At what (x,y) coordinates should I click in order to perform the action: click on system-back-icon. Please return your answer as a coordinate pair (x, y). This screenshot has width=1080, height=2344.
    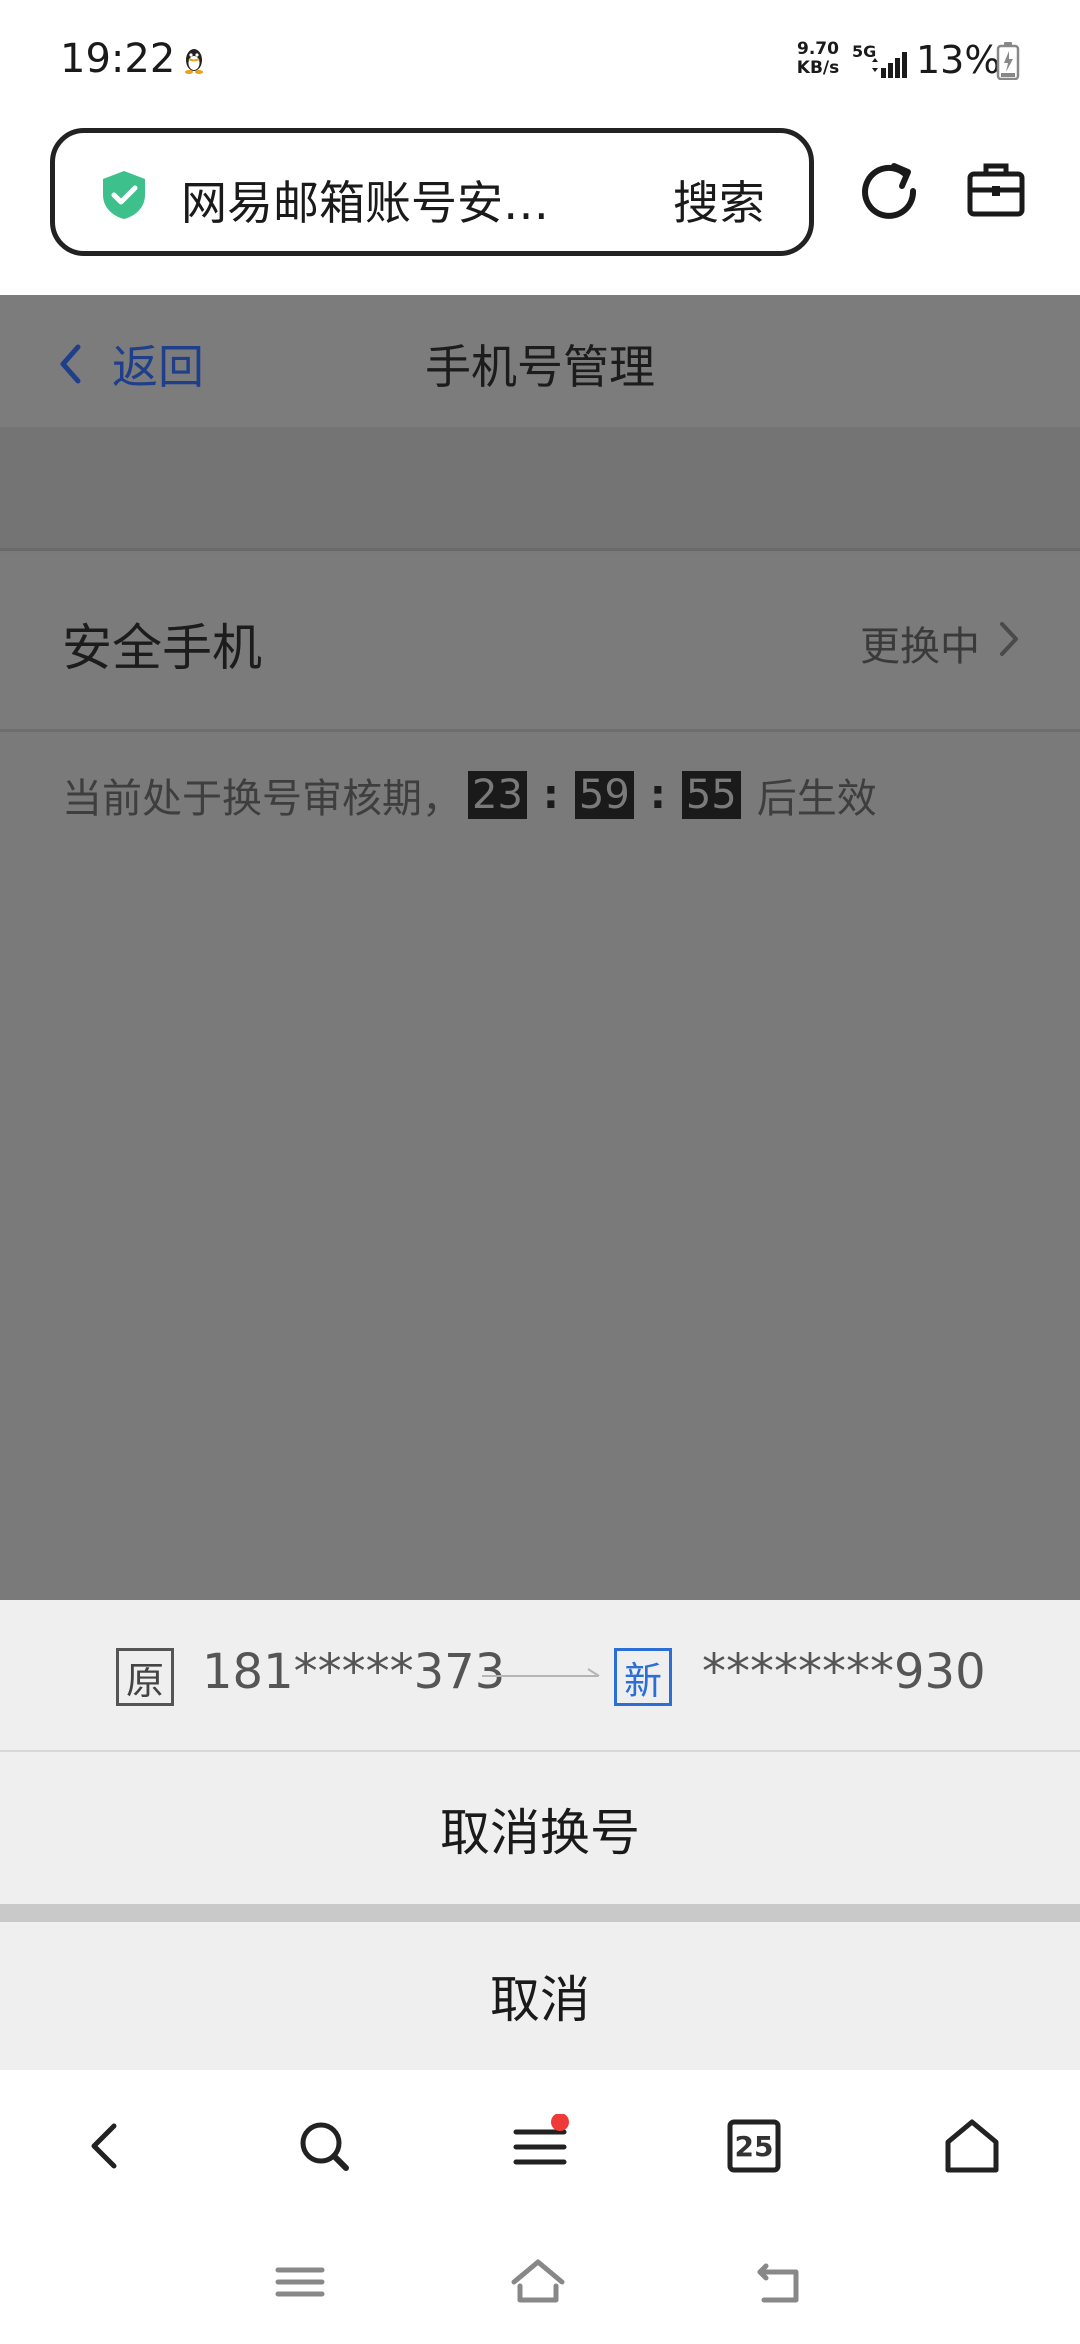
    Looking at the image, I should click on (780, 2282).